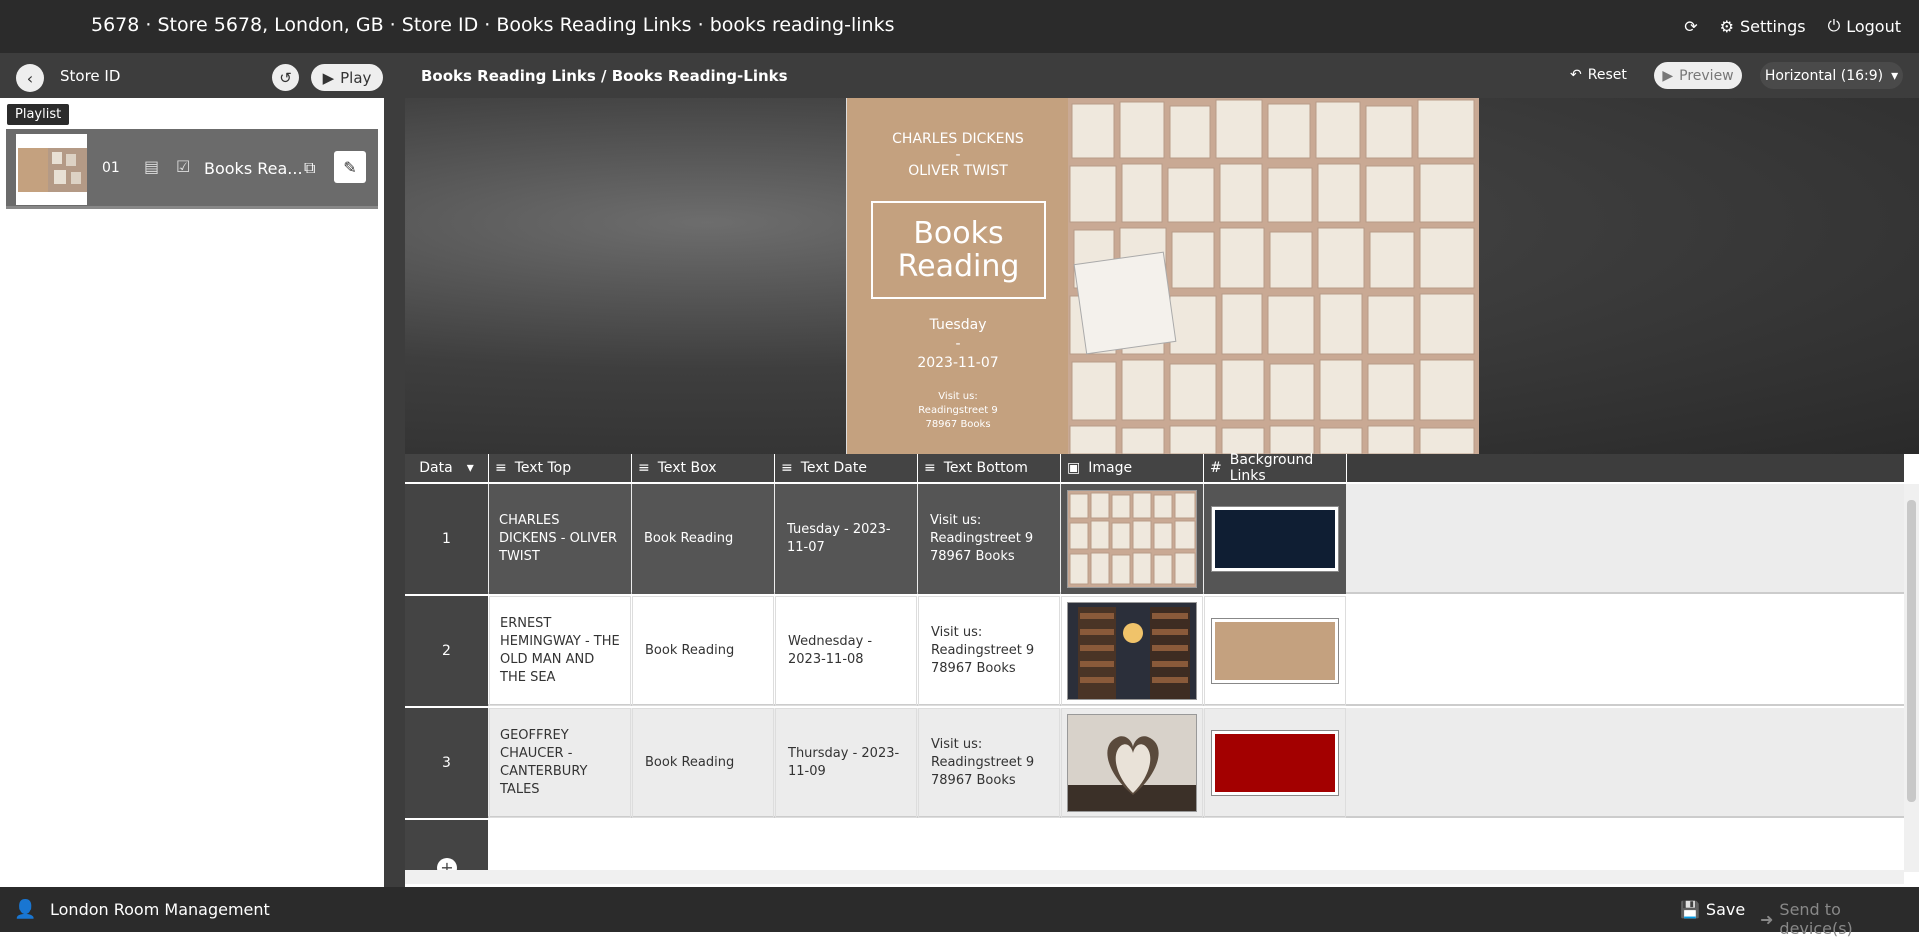  I want to click on column-header-label: Background Links, so click(1271, 468).